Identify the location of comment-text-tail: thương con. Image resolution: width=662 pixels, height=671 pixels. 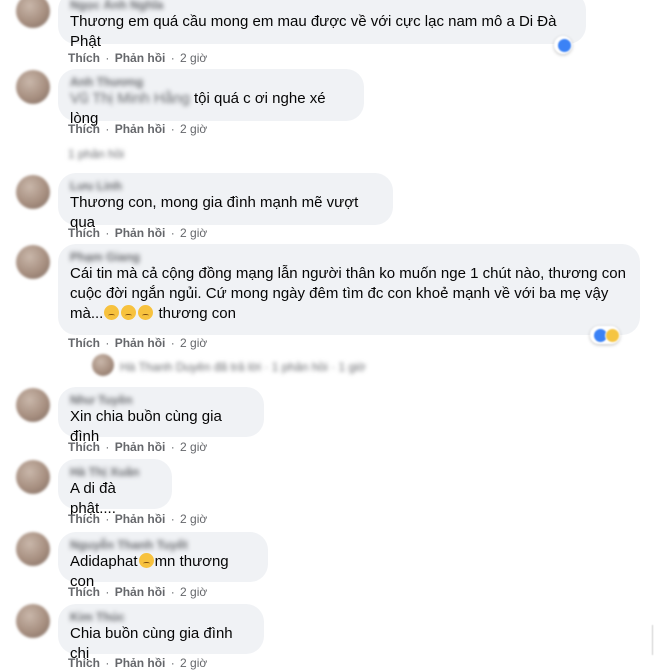
(197, 313).